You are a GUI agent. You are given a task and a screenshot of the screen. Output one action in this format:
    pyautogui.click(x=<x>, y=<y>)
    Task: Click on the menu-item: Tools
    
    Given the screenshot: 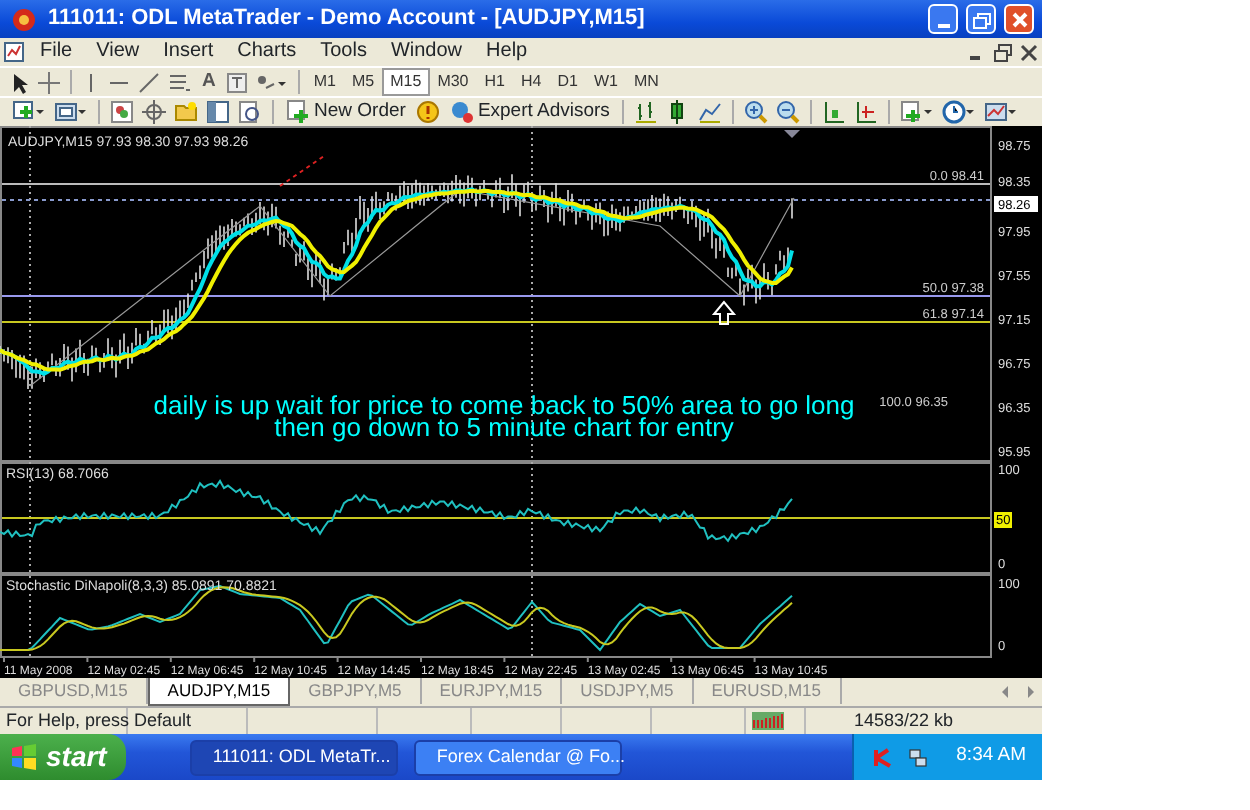 What is the action you would take?
    pyautogui.click(x=343, y=52)
    